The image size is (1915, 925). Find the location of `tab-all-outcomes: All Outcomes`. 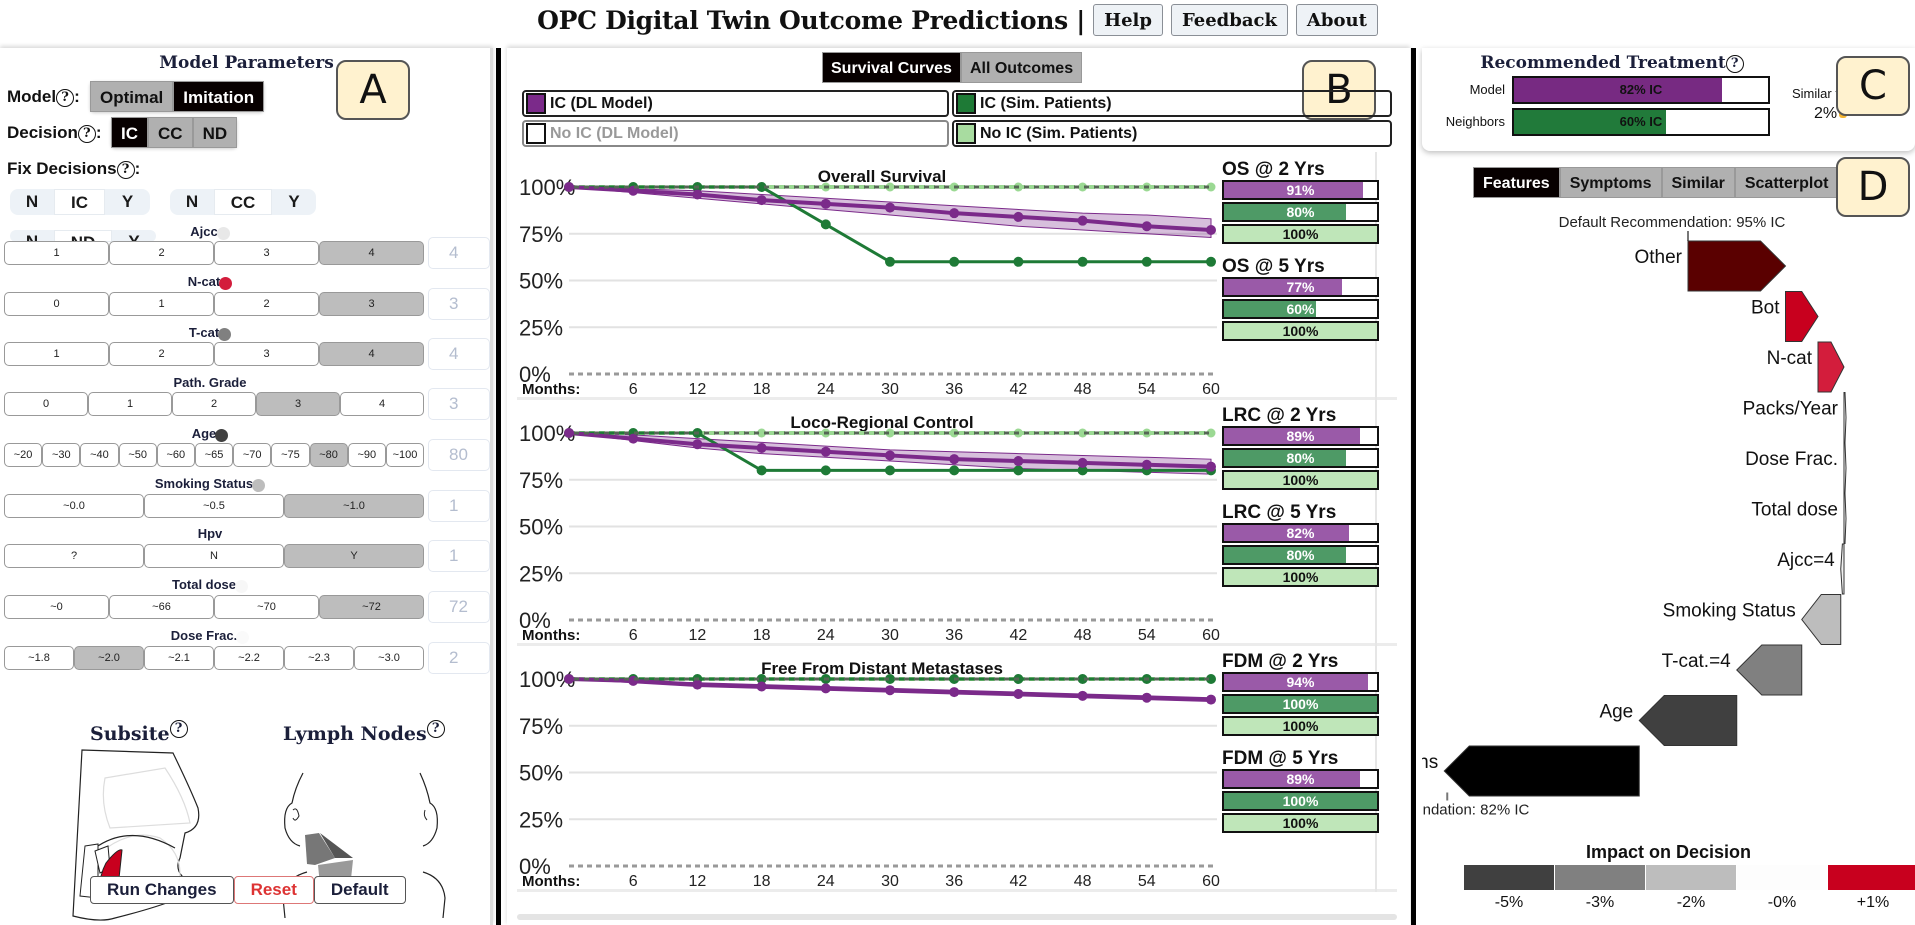

tab-all-outcomes: All Outcomes is located at coordinates (1021, 67).